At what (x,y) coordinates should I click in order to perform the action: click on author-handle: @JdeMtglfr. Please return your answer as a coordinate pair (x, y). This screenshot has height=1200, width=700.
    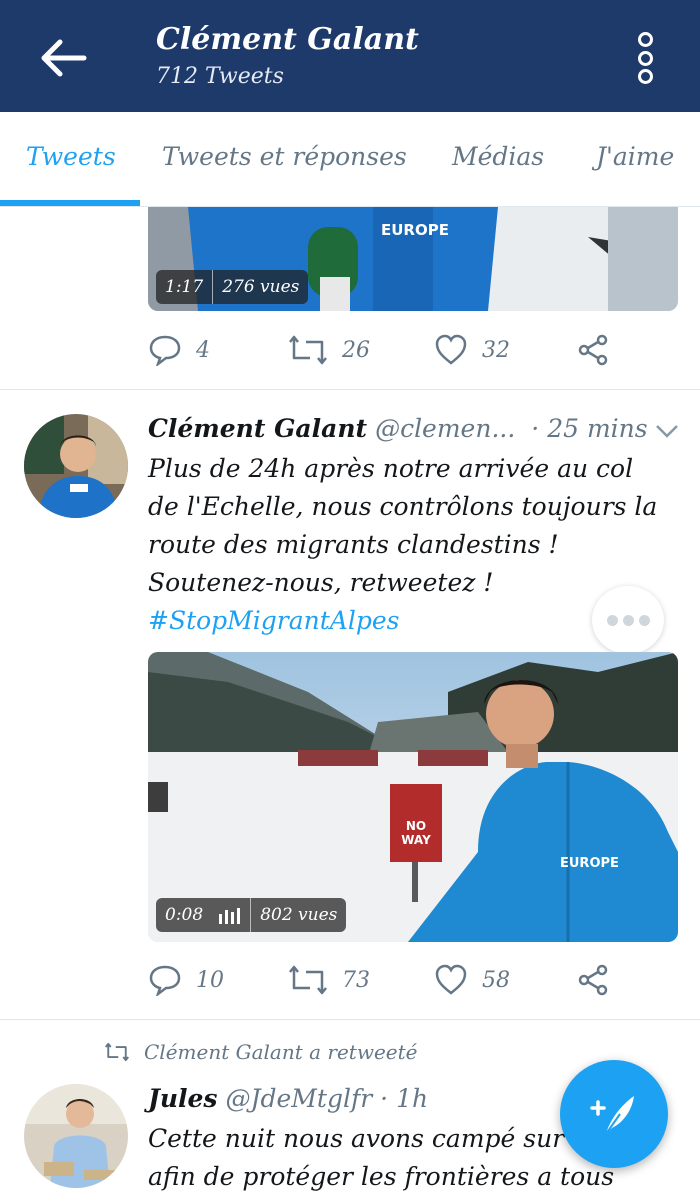
    Looking at the image, I should click on (298, 1098).